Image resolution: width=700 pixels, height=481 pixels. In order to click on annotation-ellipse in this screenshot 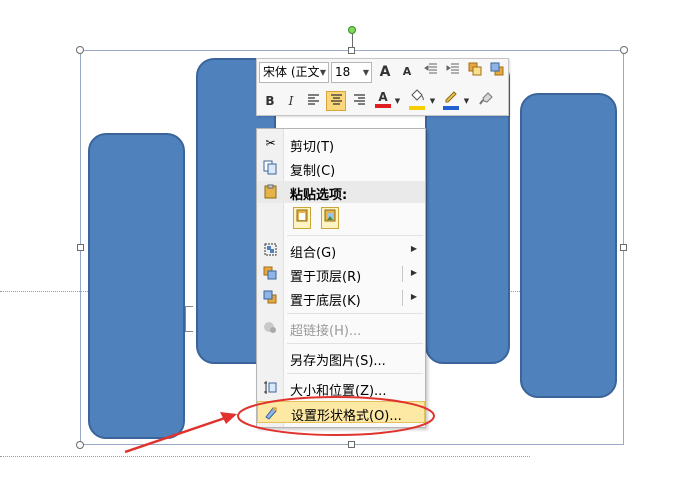, I will do `click(336, 416)`.